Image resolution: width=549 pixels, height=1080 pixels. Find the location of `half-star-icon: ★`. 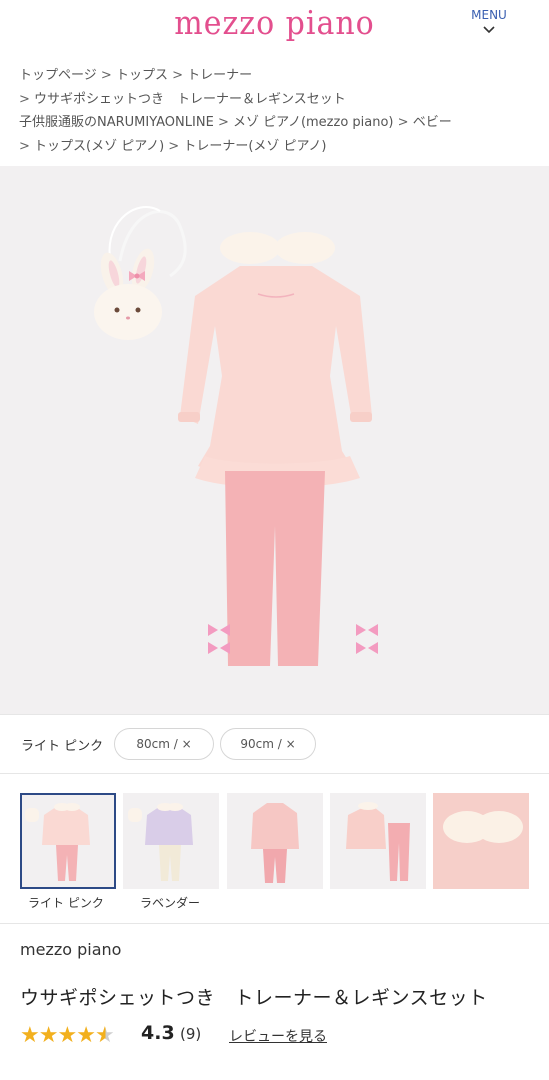

half-star-icon: ★ is located at coordinates (104, 1035).